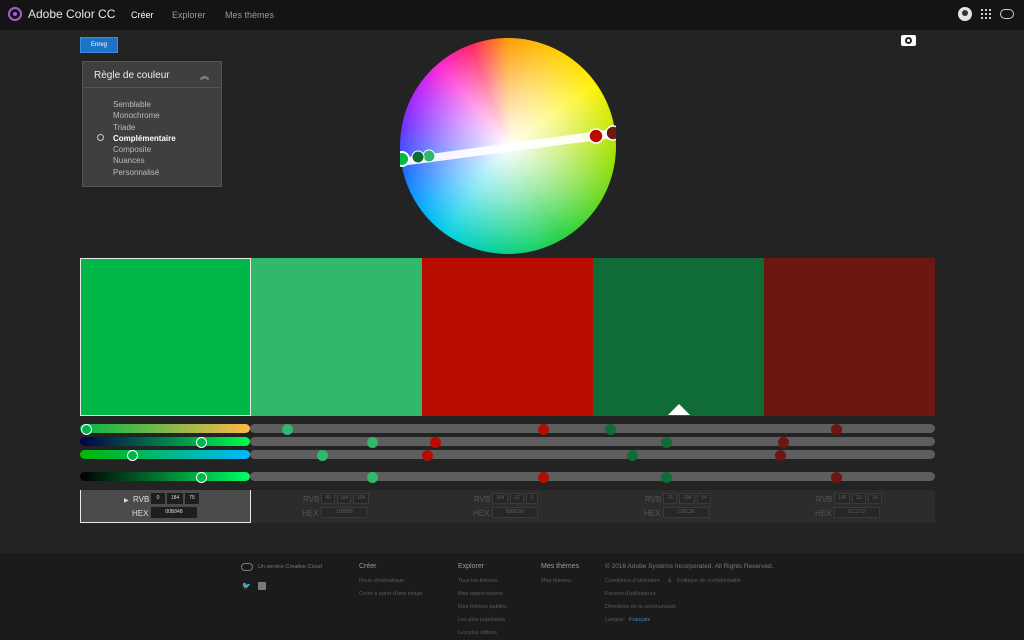 The height and width of the screenshot is (640, 1024). What do you see at coordinates (126, 500) in the screenshot?
I see `expand-arrow-icon: ▶` at bounding box center [126, 500].